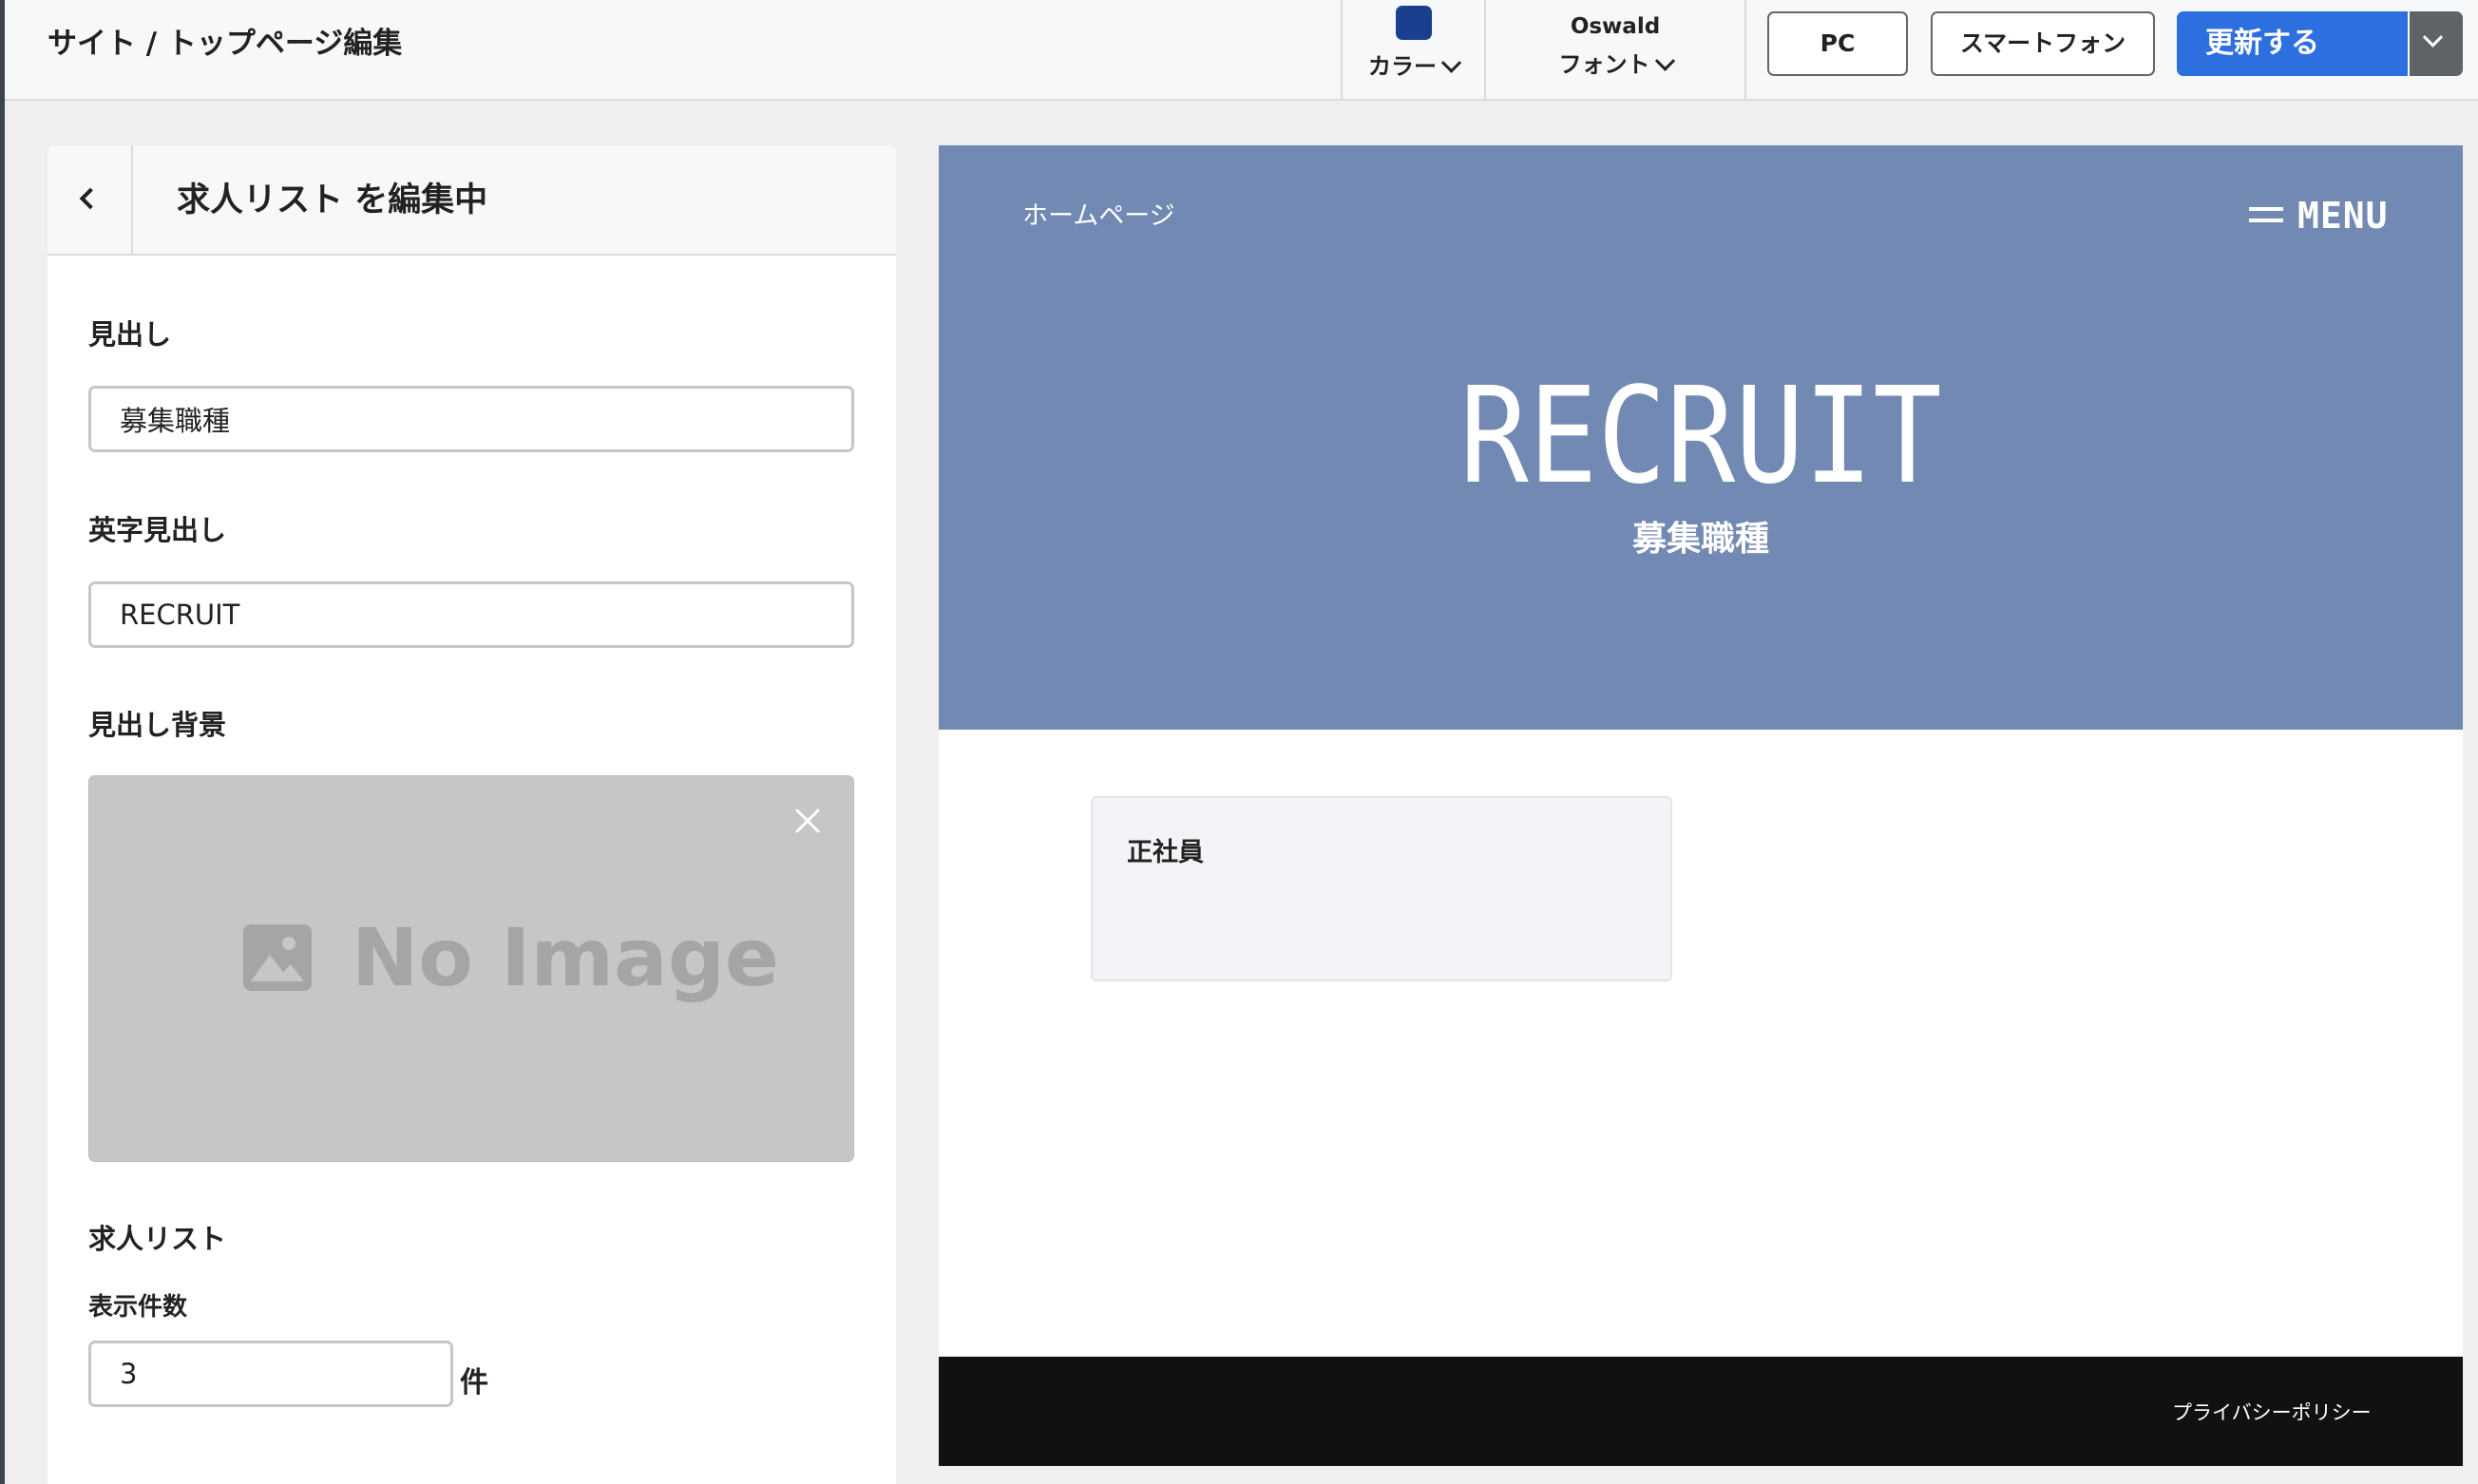 The height and width of the screenshot is (1484, 2478). What do you see at coordinates (808, 821) in the screenshot?
I see `close-icon` at bounding box center [808, 821].